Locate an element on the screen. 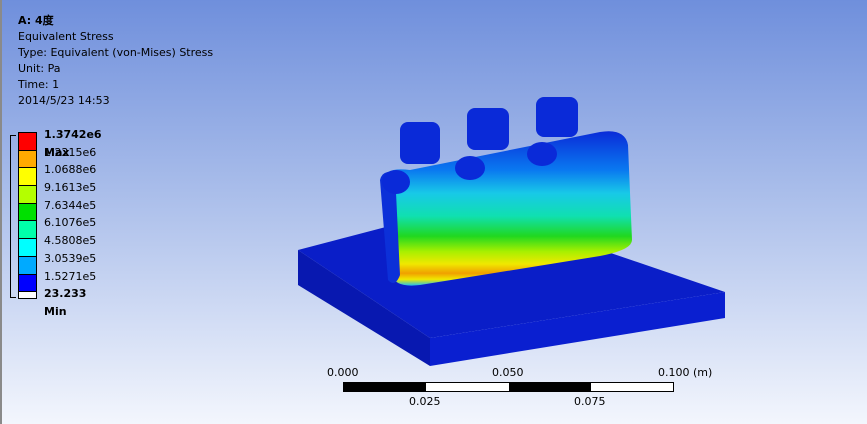 Image resolution: width=867 pixels, height=424 pixels. scale-label-075: 0.075 is located at coordinates (590, 401).